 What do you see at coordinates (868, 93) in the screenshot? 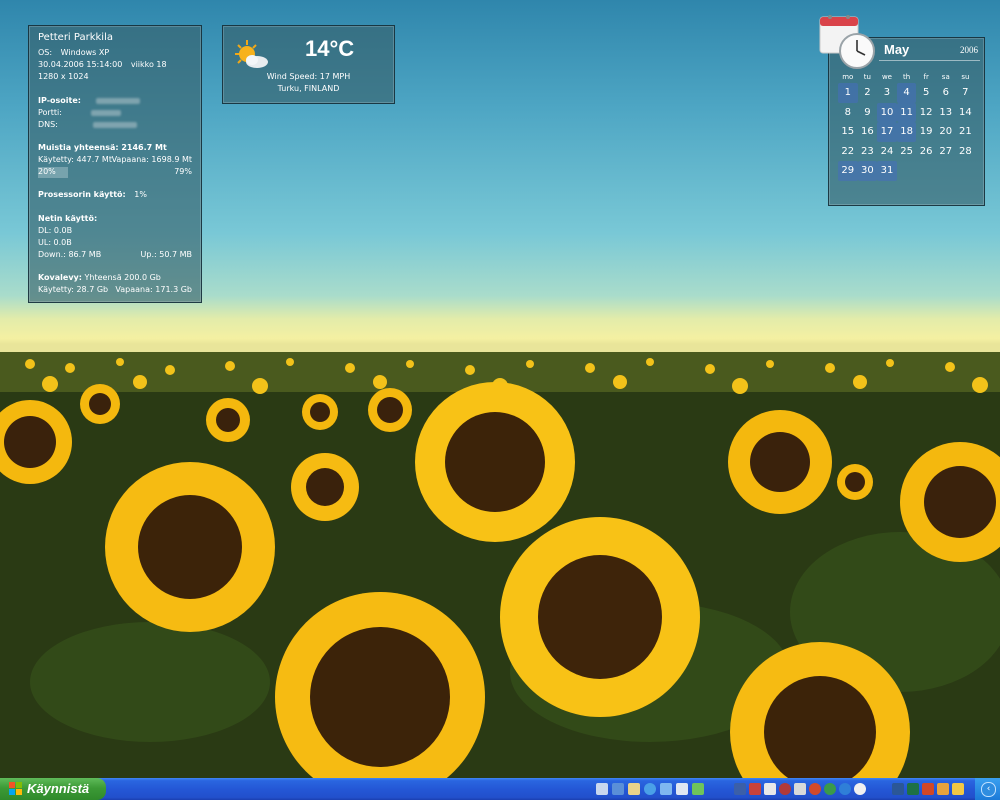
I see `calendar-day: 2` at bounding box center [868, 93].